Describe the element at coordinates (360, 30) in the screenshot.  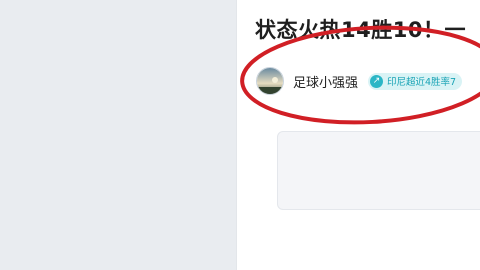
I see `article-title: 状态火热14胜10！一` at that location.